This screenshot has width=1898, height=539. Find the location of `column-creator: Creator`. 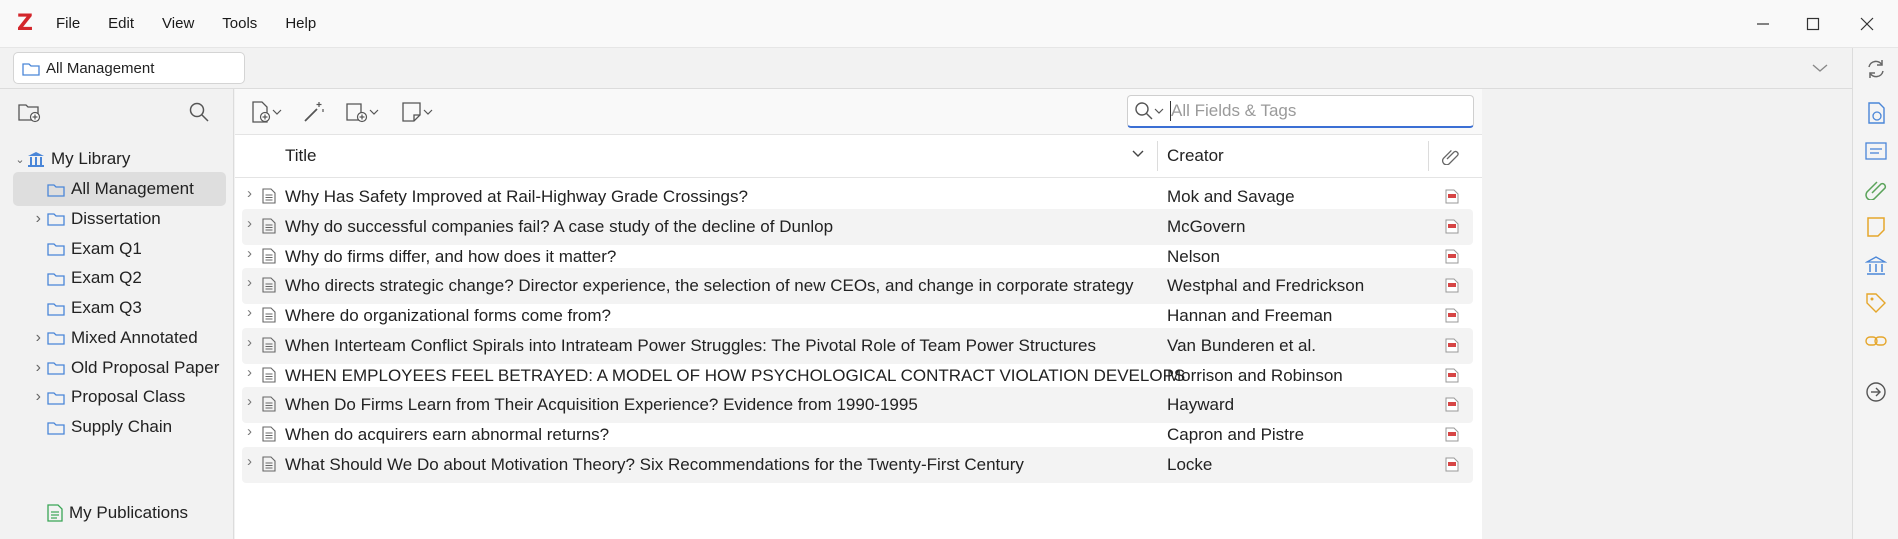

column-creator: Creator is located at coordinates (1195, 156).